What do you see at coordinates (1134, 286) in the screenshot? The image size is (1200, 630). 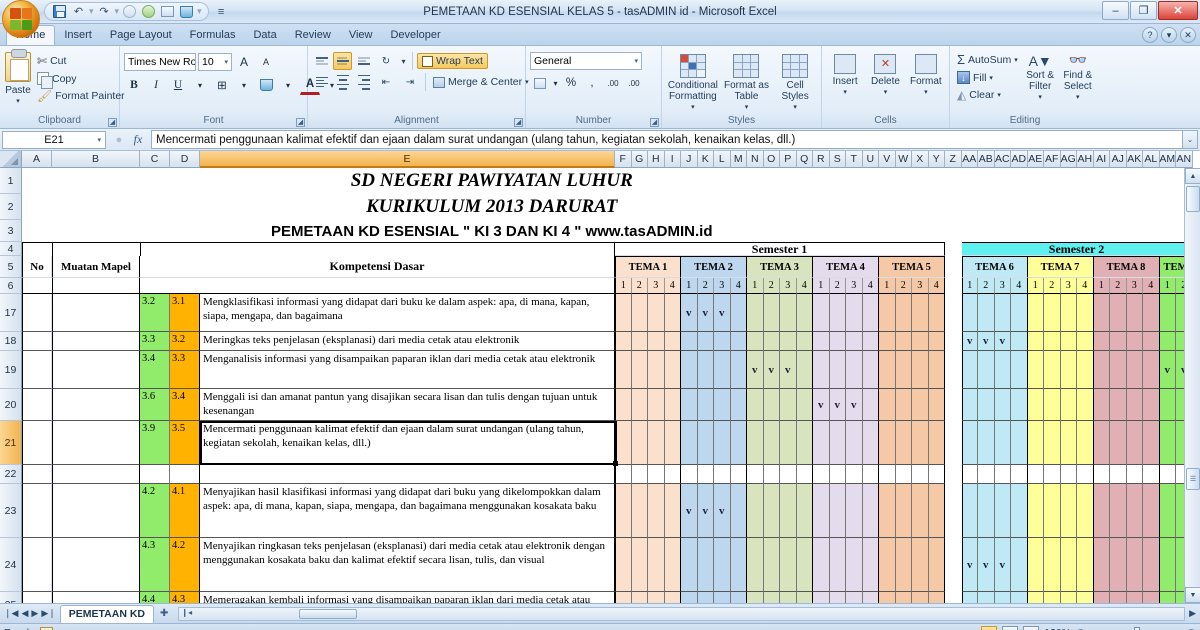 I see `subcol-8-3: 3` at bounding box center [1134, 286].